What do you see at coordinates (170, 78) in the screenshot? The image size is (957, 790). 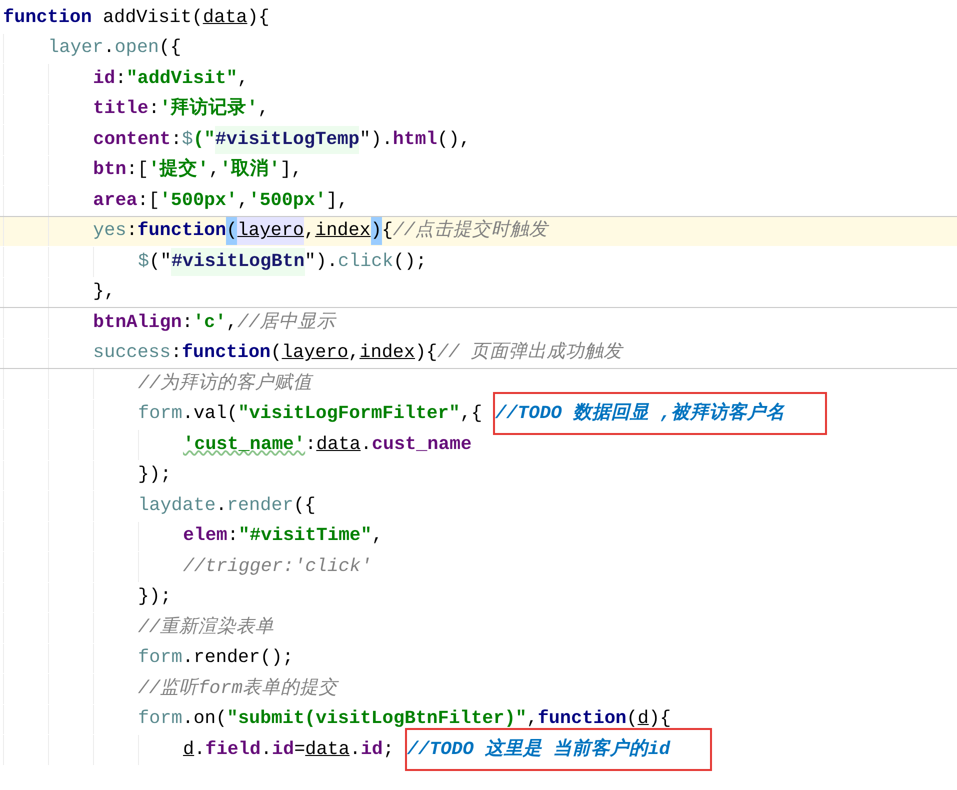 I see `code-line: id:"addVisit",` at bounding box center [170, 78].